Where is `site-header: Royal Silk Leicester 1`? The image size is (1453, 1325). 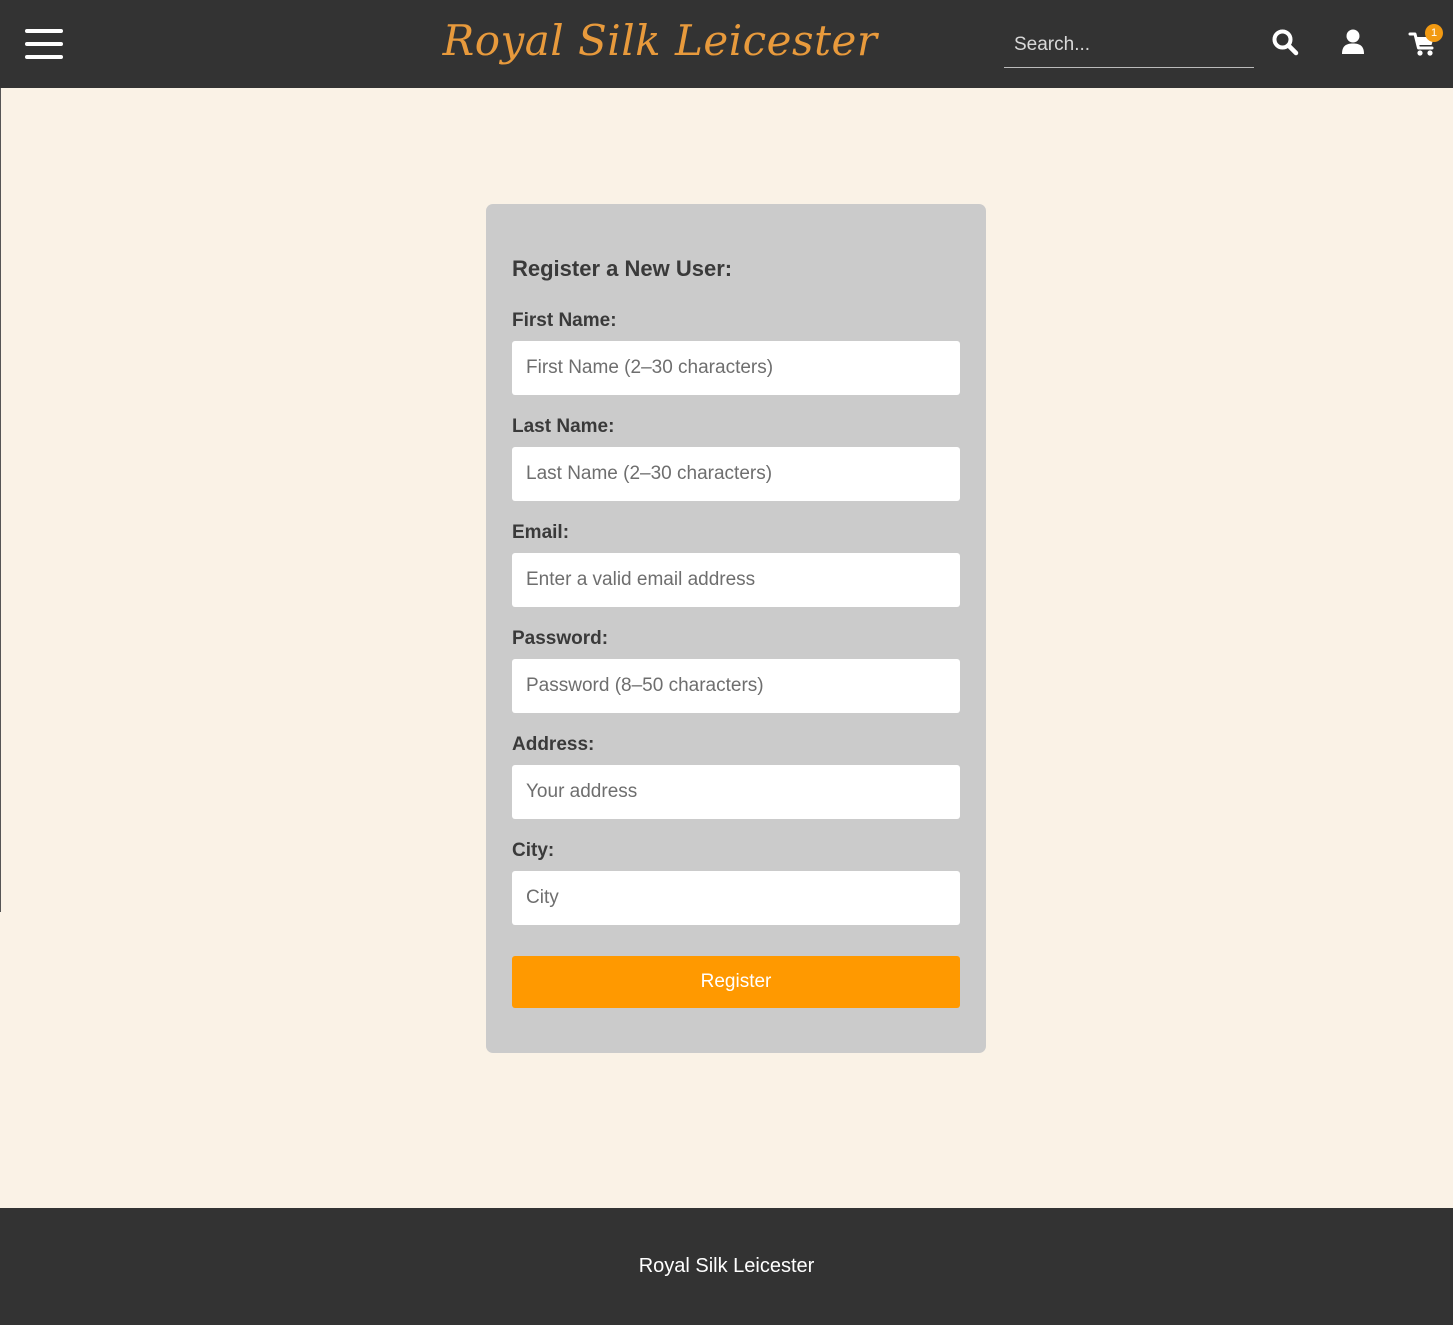 site-header: Royal Silk Leicester 1 is located at coordinates (726, 44).